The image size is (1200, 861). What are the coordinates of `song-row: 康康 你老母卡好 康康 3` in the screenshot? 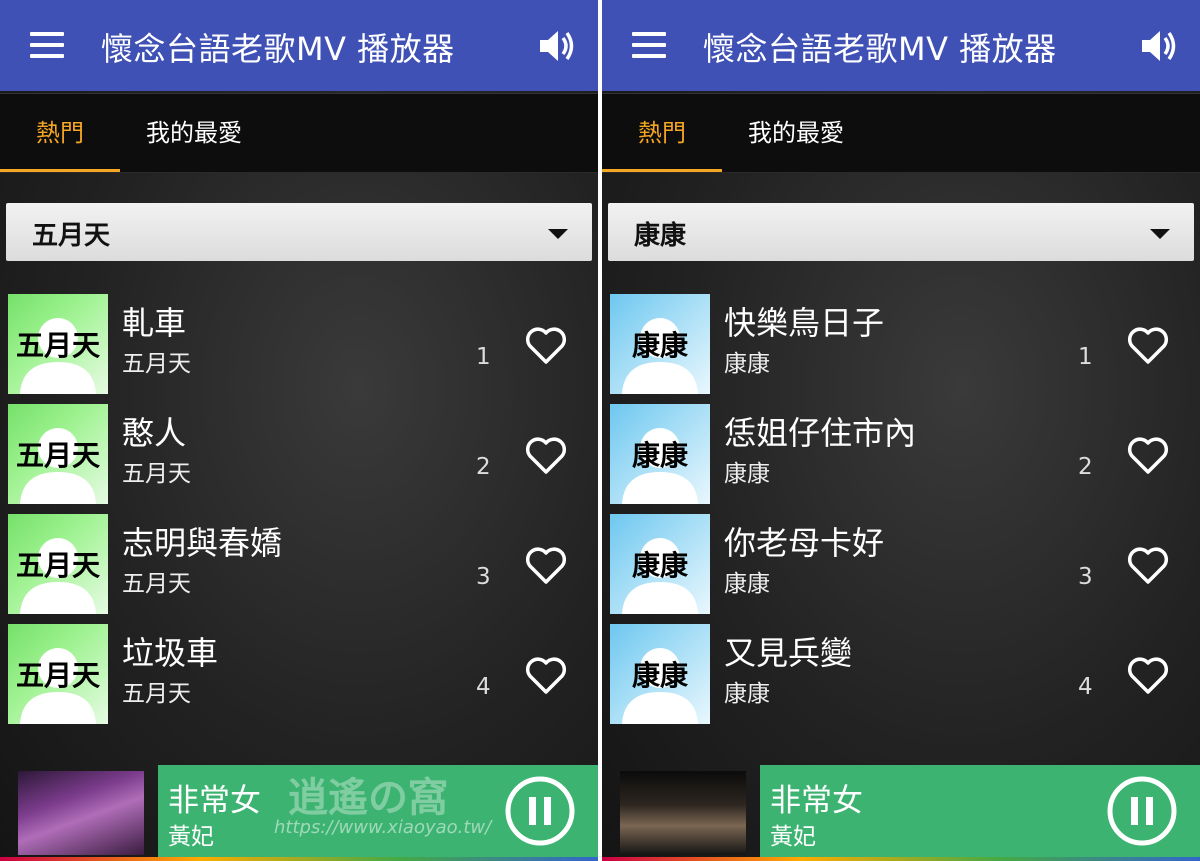 It's located at (901, 564).